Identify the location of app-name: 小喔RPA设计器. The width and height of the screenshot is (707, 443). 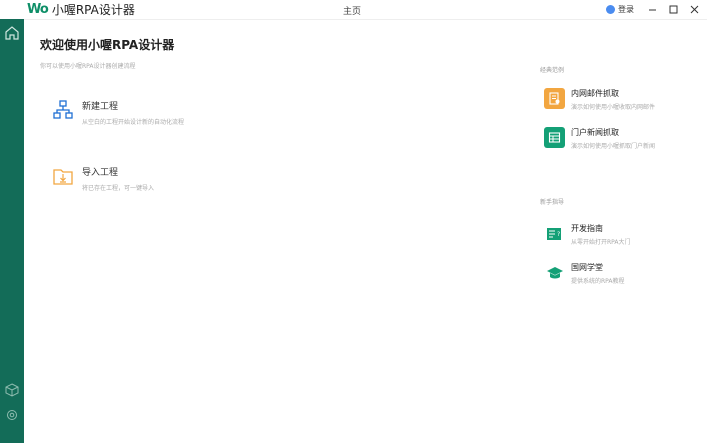
(93, 10).